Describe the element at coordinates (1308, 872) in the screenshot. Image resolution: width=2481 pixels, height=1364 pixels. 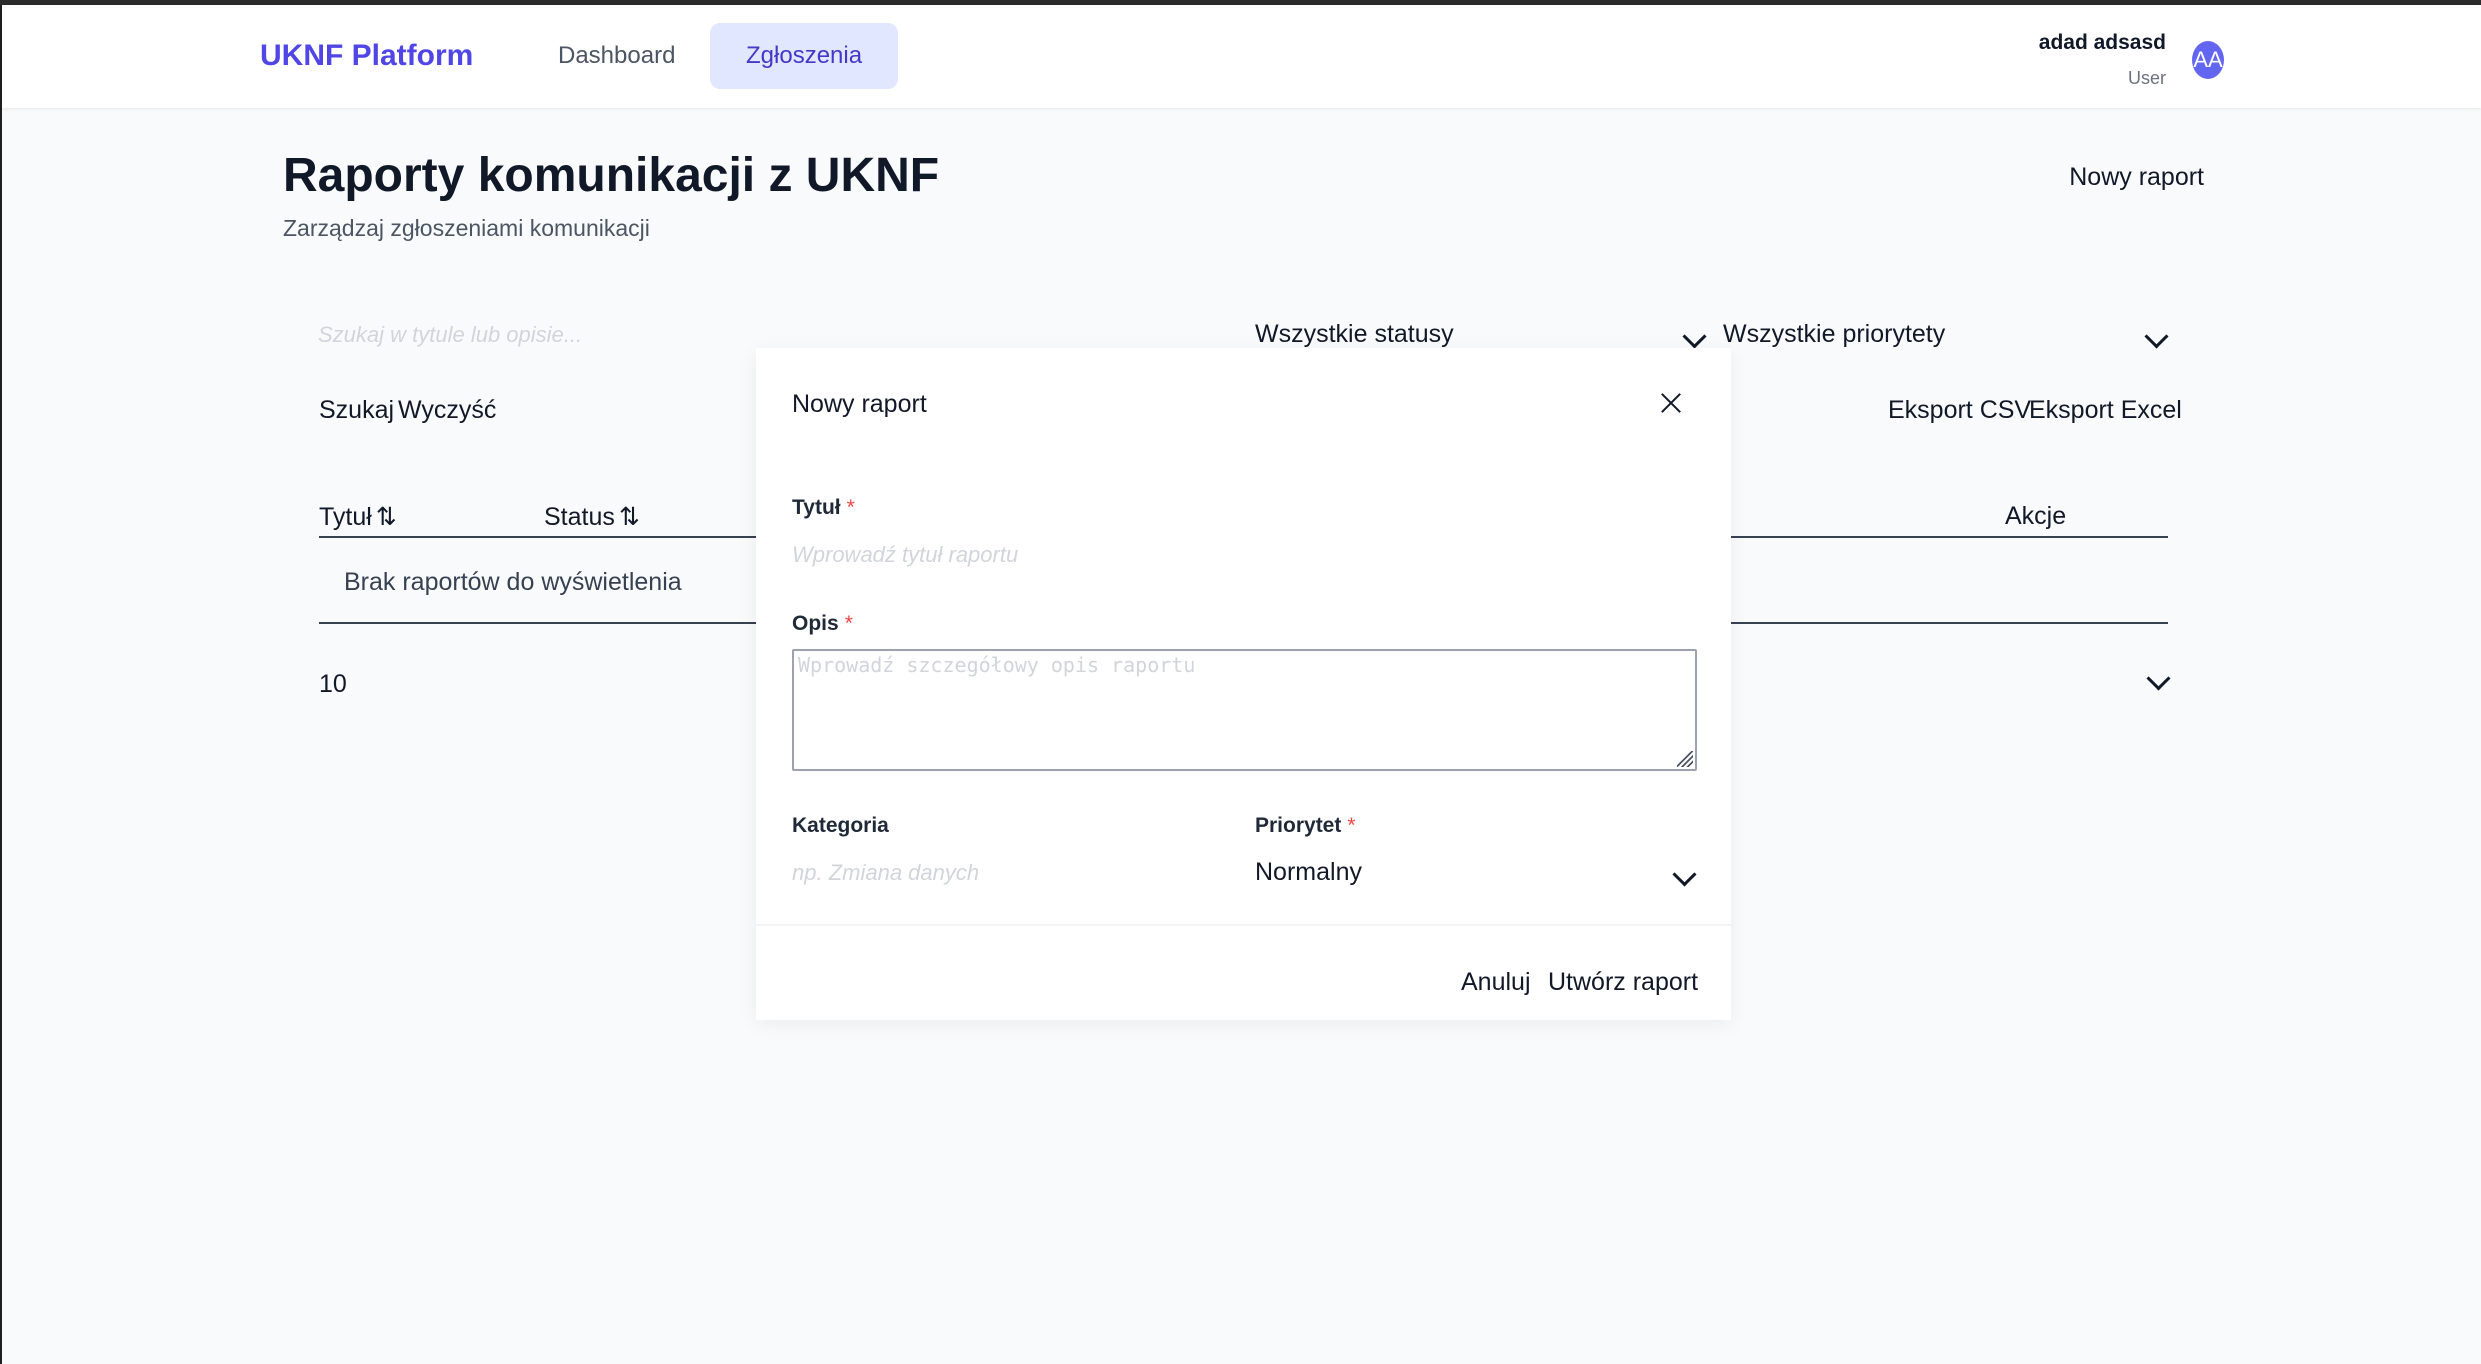
I see `priority-select-value: Normalny` at that location.